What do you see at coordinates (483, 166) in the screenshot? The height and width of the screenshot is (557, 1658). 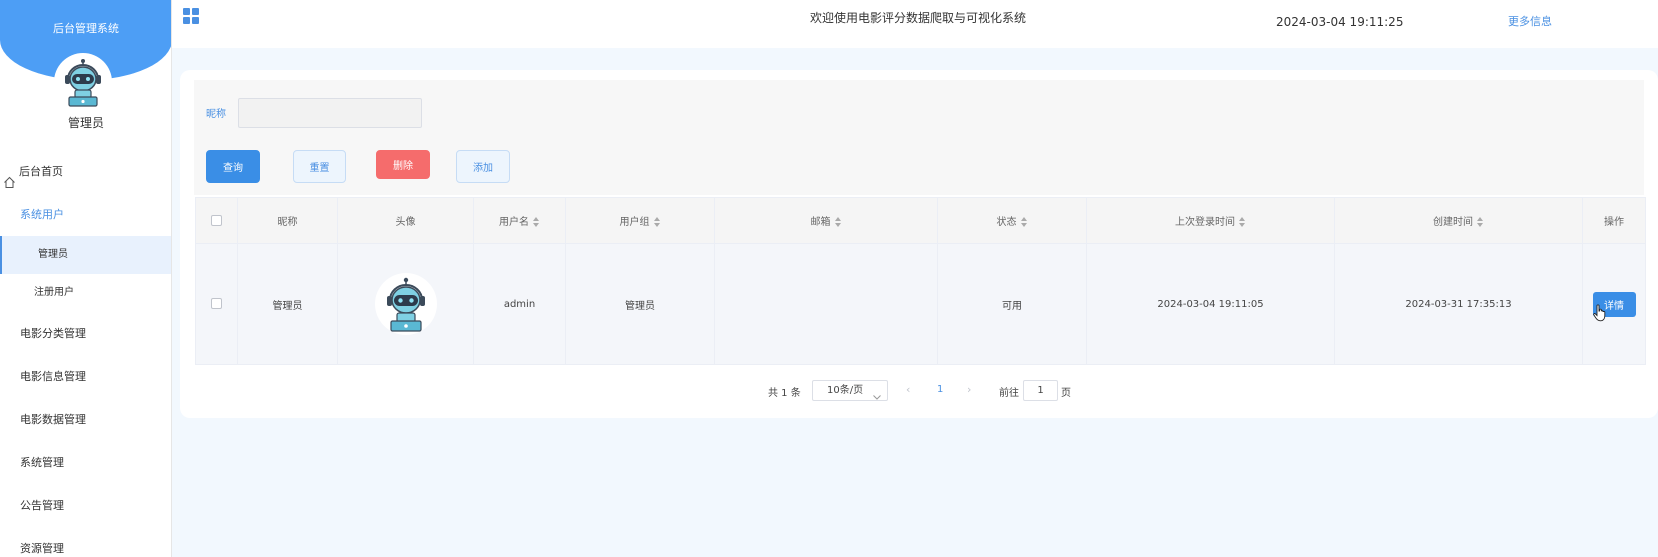 I see `add-button: 添加` at bounding box center [483, 166].